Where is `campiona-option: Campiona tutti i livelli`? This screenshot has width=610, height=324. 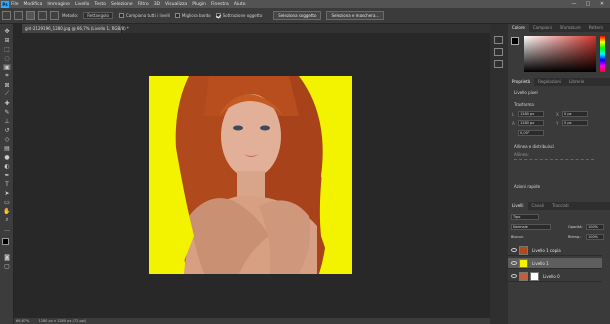 campiona-option: Campiona tutti i livelli is located at coordinates (144, 15).